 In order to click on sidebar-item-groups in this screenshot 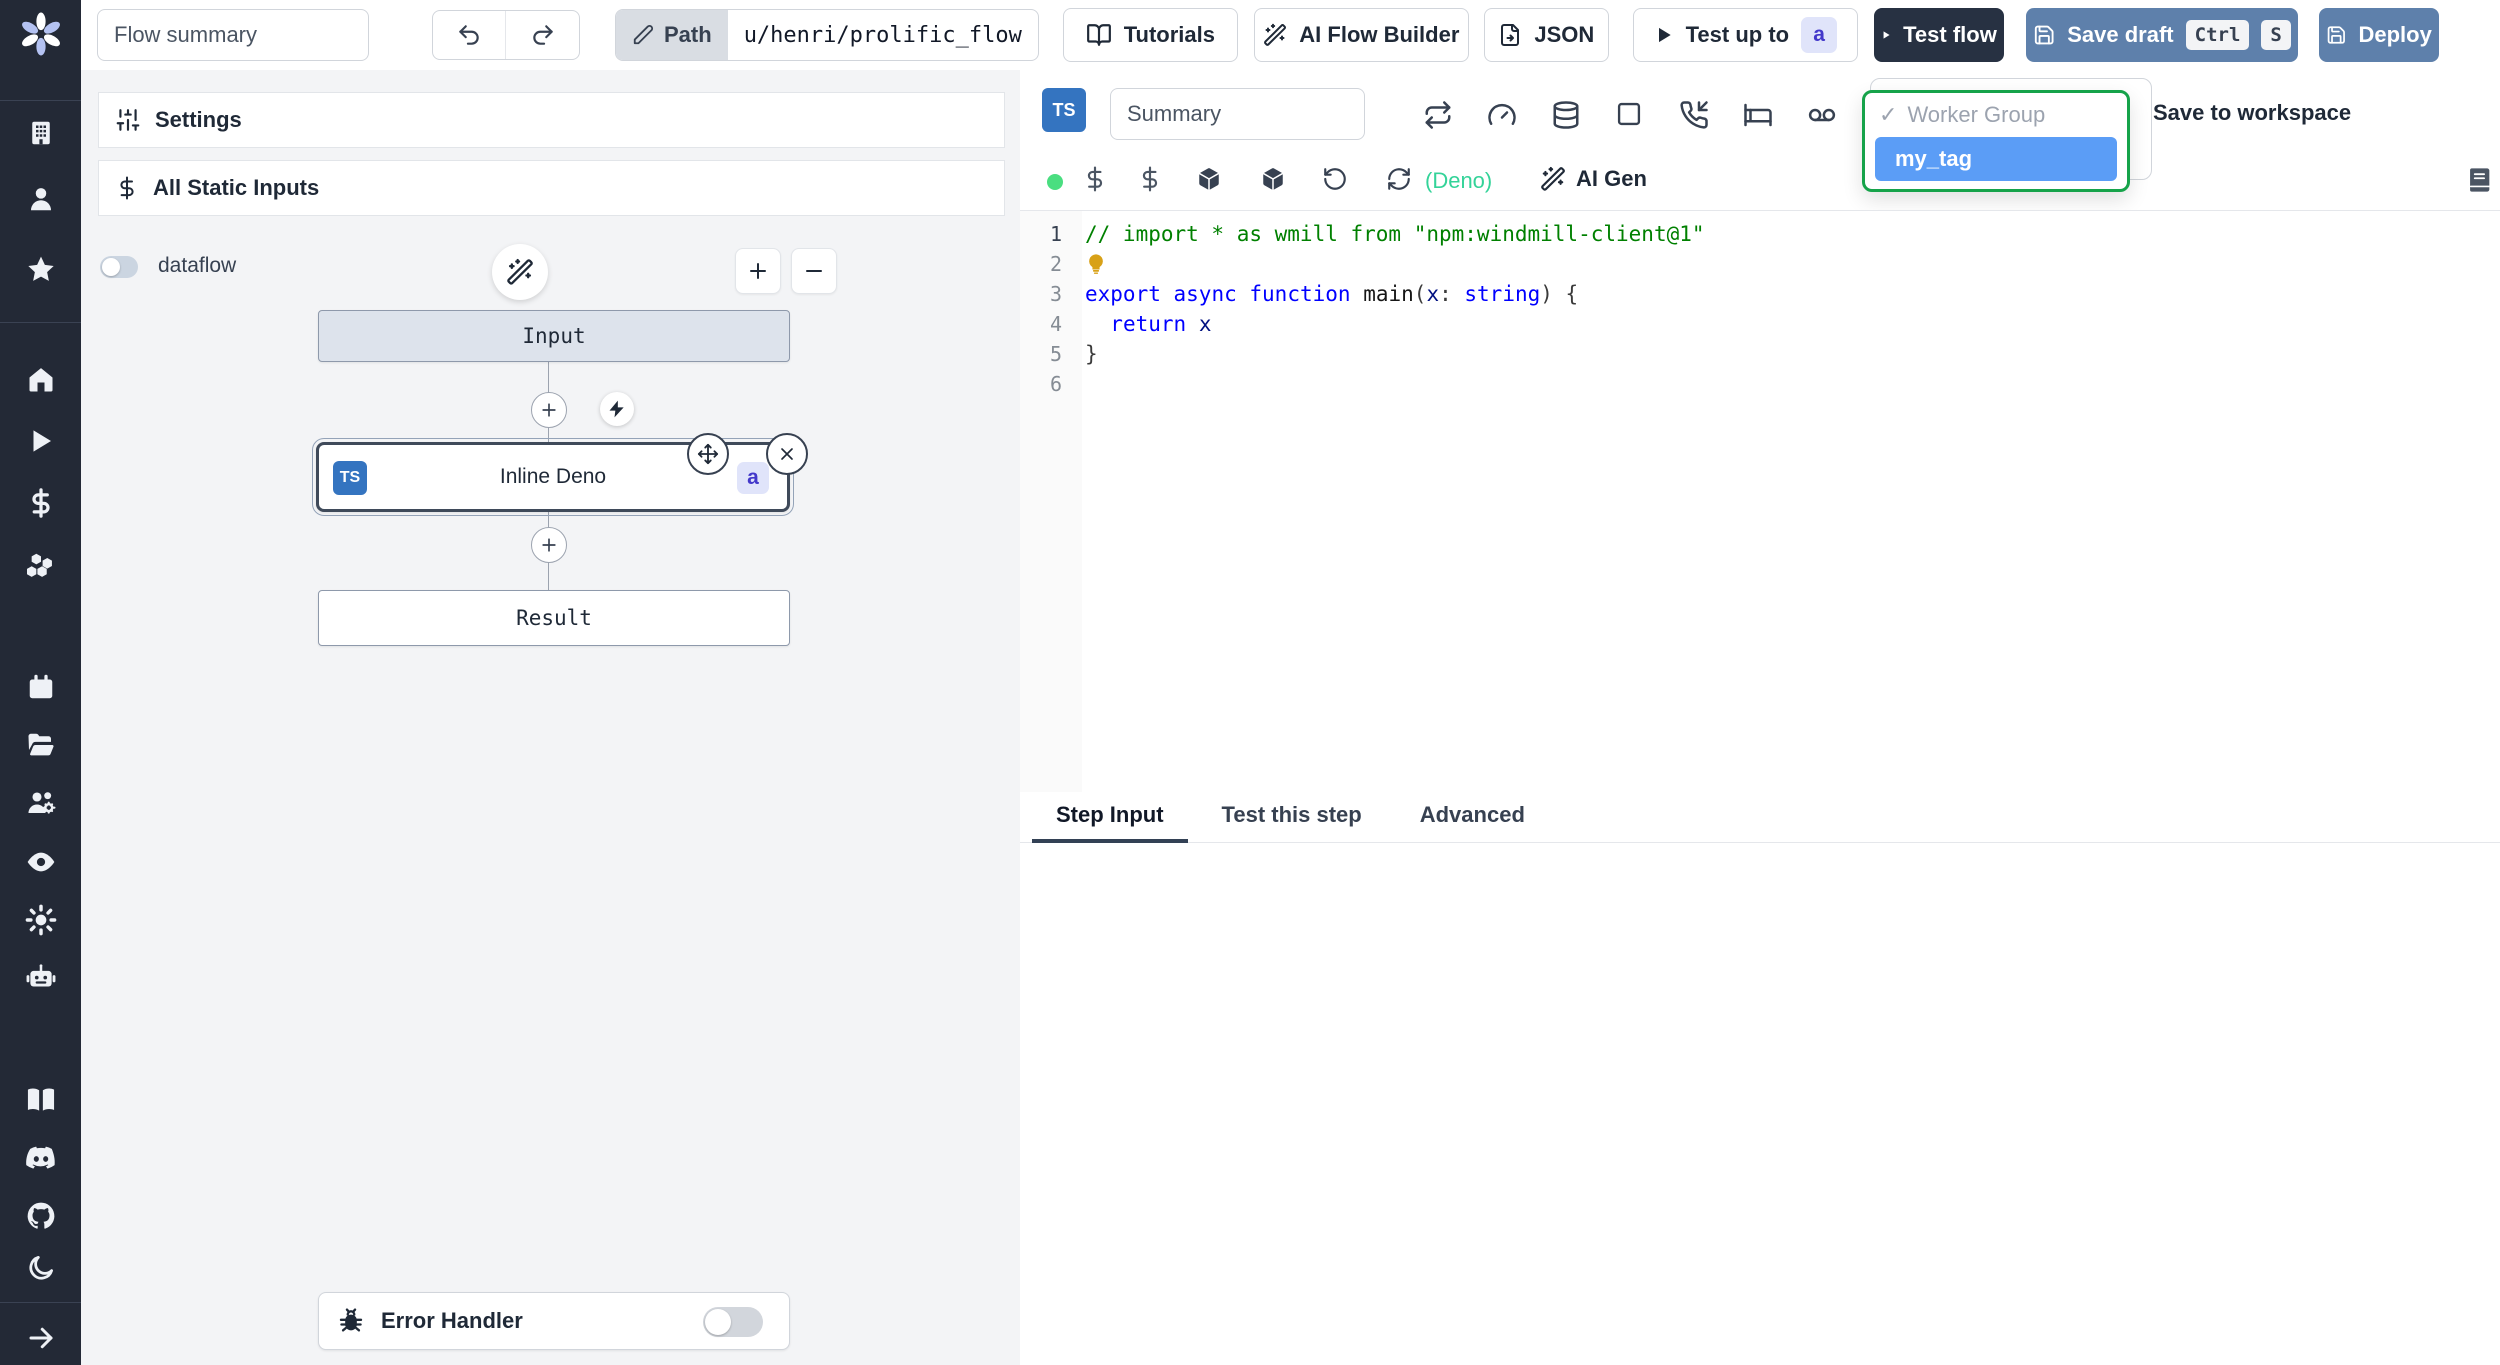, I will do `click(40, 803)`.